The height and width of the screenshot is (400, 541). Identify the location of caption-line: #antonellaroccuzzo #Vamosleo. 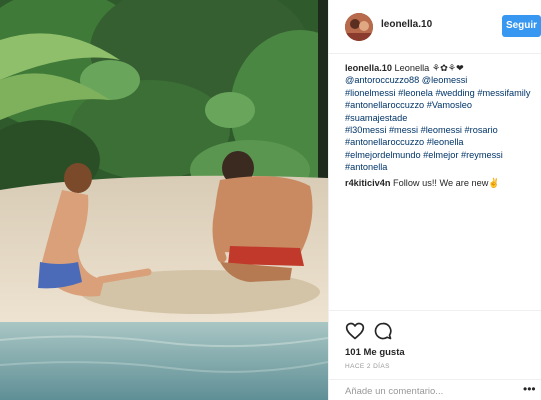
(442, 105).